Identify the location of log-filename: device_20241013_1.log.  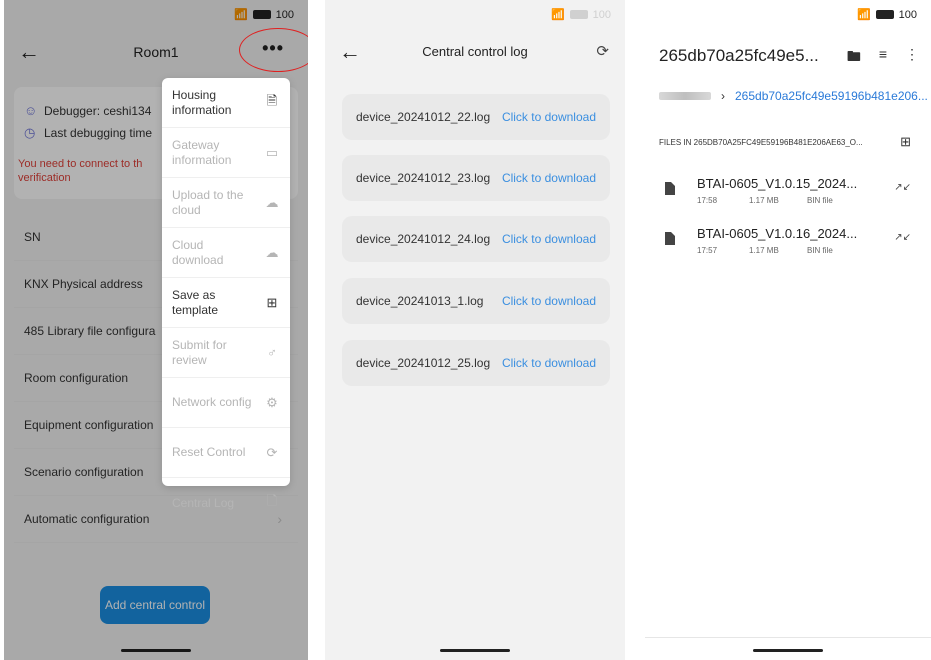
(420, 301).